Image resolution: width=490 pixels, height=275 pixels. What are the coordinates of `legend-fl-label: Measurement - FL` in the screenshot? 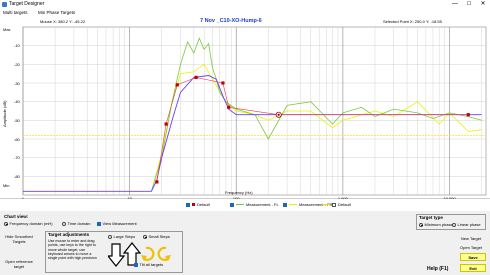 It's located at (262, 204).